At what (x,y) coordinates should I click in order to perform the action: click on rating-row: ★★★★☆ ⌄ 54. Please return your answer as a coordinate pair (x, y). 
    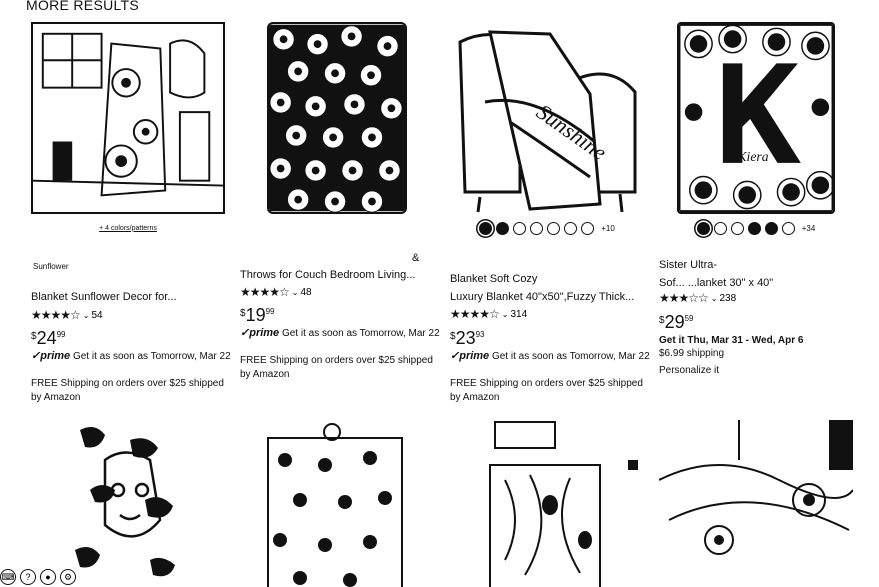
    Looking at the image, I should click on (67, 315).